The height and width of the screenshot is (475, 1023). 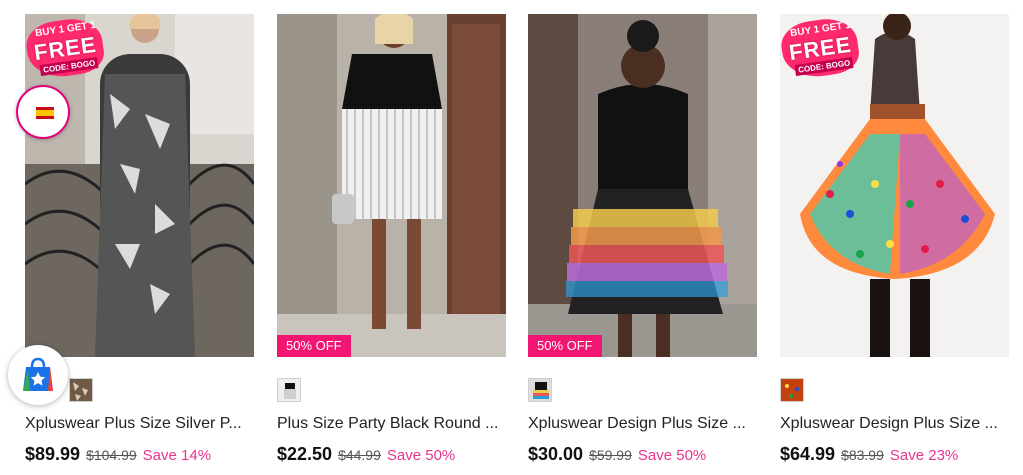 I want to click on price-row: $89.99 $104.99 Save 14%, so click(x=118, y=454).